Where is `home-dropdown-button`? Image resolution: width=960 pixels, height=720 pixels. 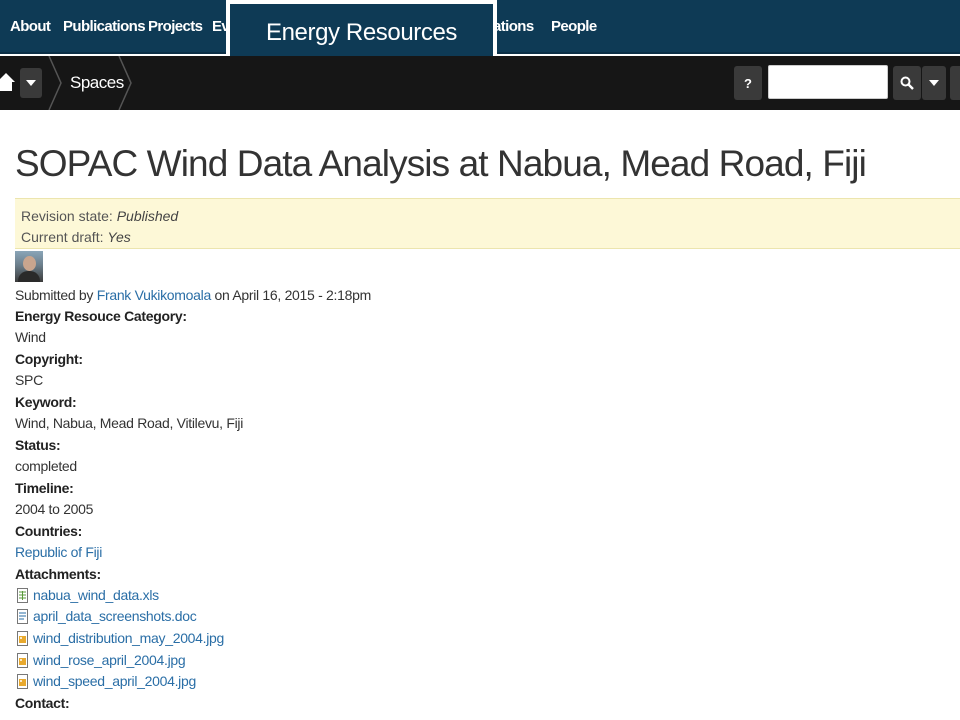 home-dropdown-button is located at coordinates (31, 83).